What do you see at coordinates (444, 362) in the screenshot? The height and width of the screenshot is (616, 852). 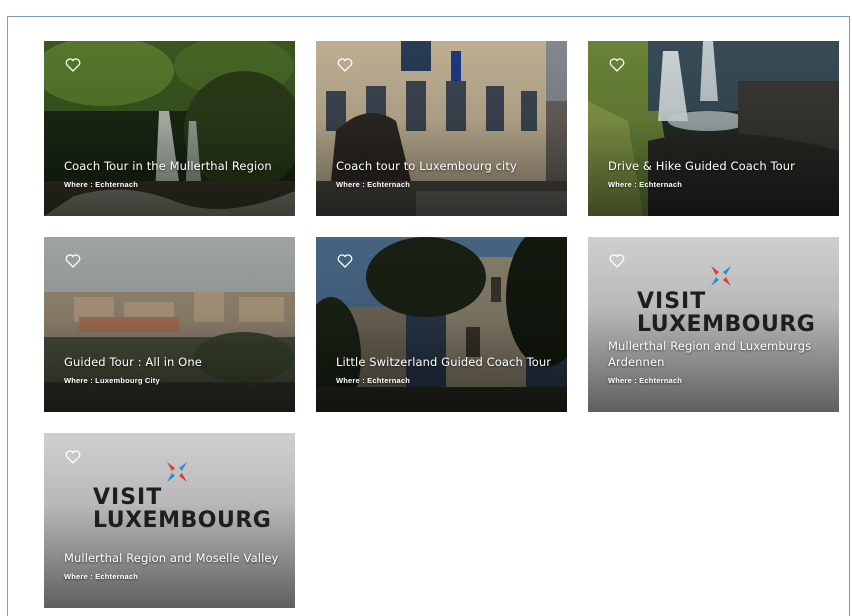 I see `card-title: Little Switzerland Guided Coach Tour` at bounding box center [444, 362].